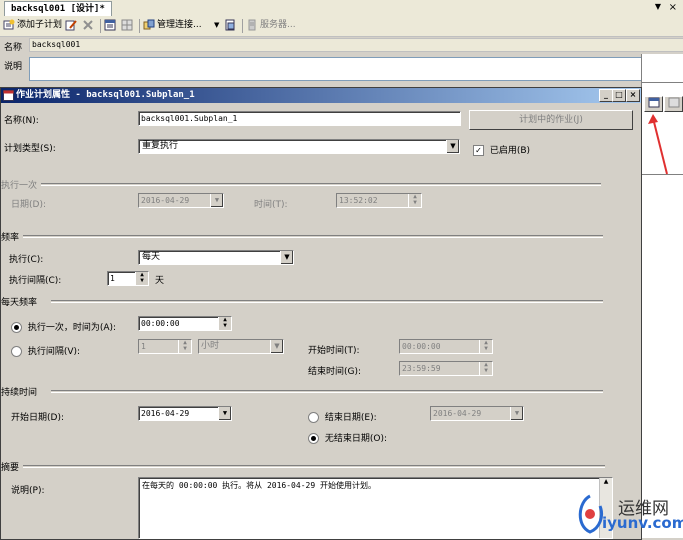 Image resolution: width=683 pixels, height=540 pixels. What do you see at coordinates (673, 8) in the screenshot?
I see `close-tab-icon: ×` at bounding box center [673, 8].